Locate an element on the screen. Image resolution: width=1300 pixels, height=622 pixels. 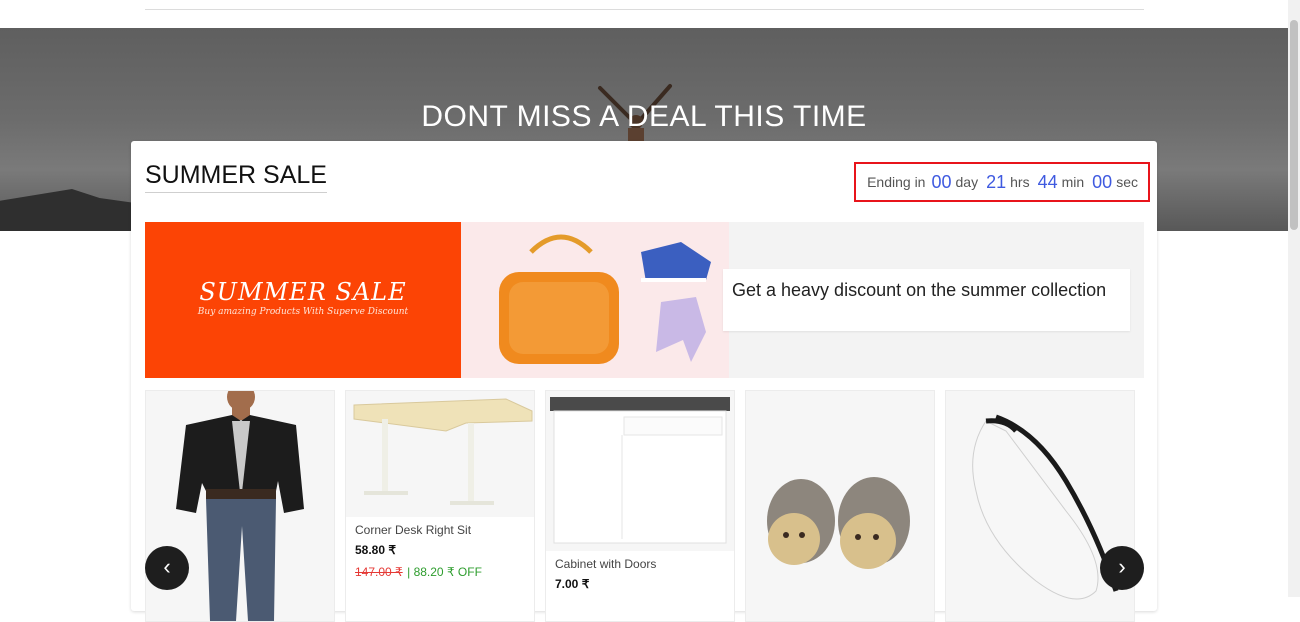
countdown-hours-label: hrs is located at coordinates (1020, 182).